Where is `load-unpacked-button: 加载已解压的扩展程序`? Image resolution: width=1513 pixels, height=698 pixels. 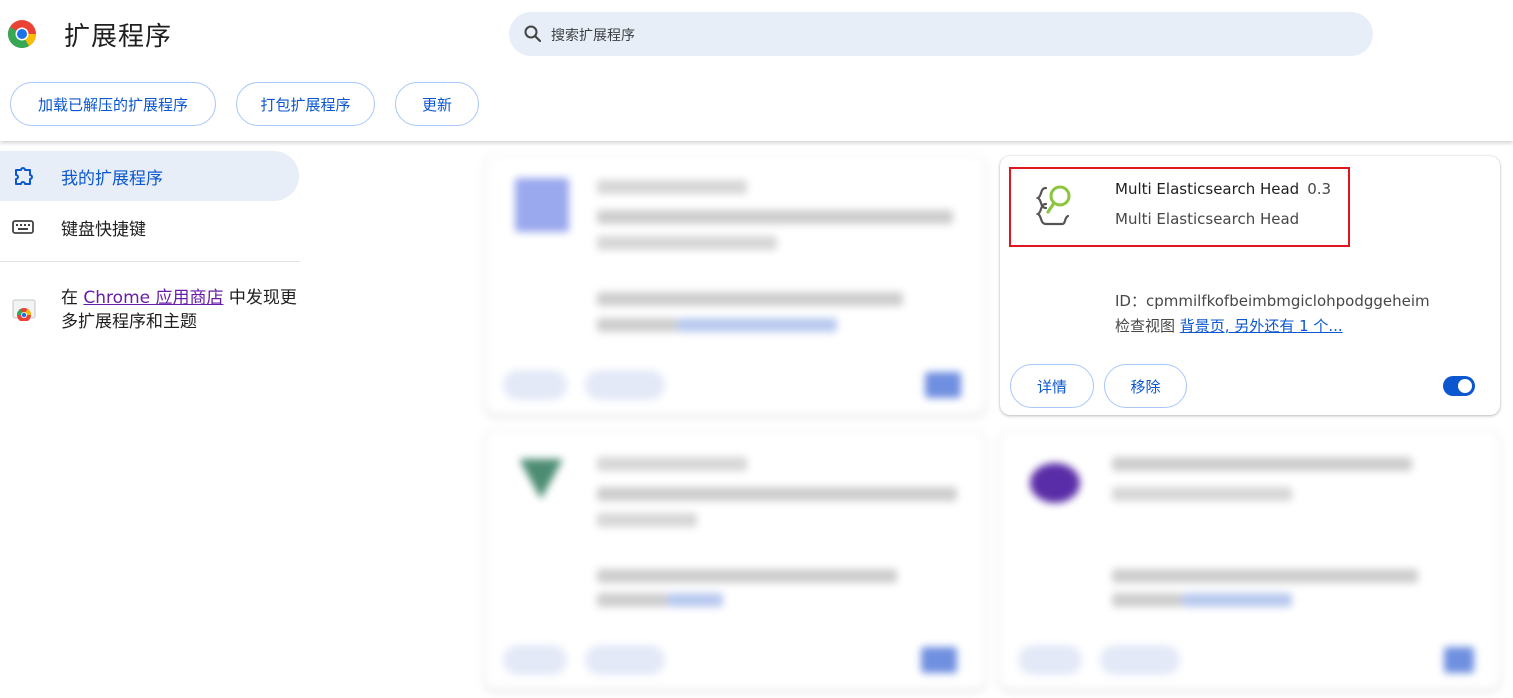
load-unpacked-button: 加载已解压的扩展程序 is located at coordinates (113, 104).